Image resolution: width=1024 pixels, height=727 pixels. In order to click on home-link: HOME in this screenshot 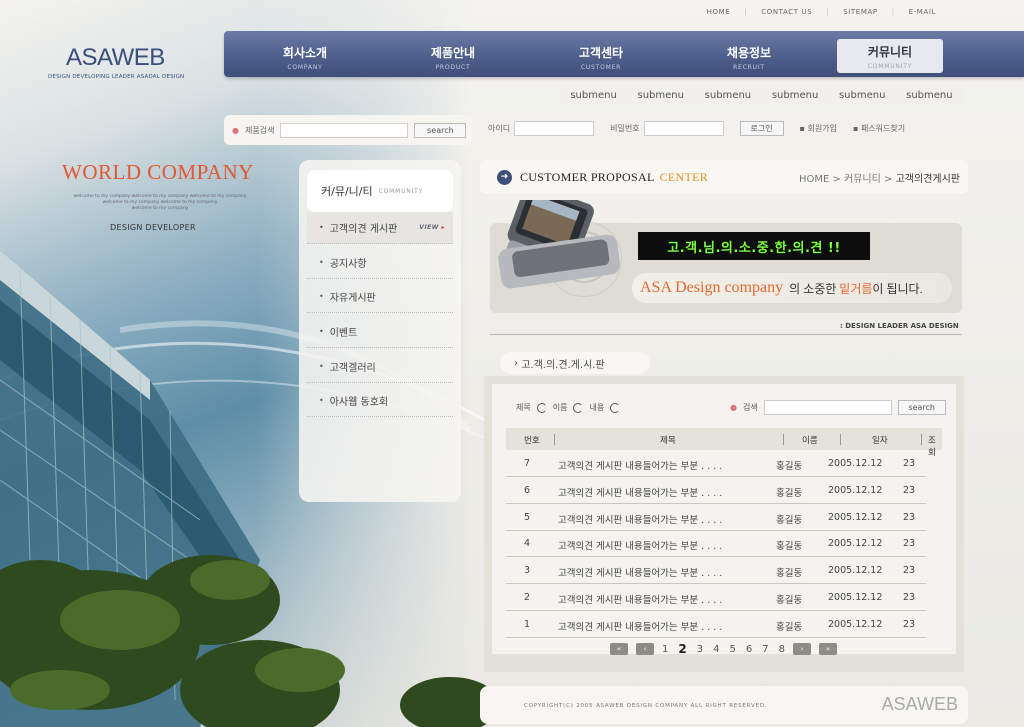, I will do `click(719, 12)`.